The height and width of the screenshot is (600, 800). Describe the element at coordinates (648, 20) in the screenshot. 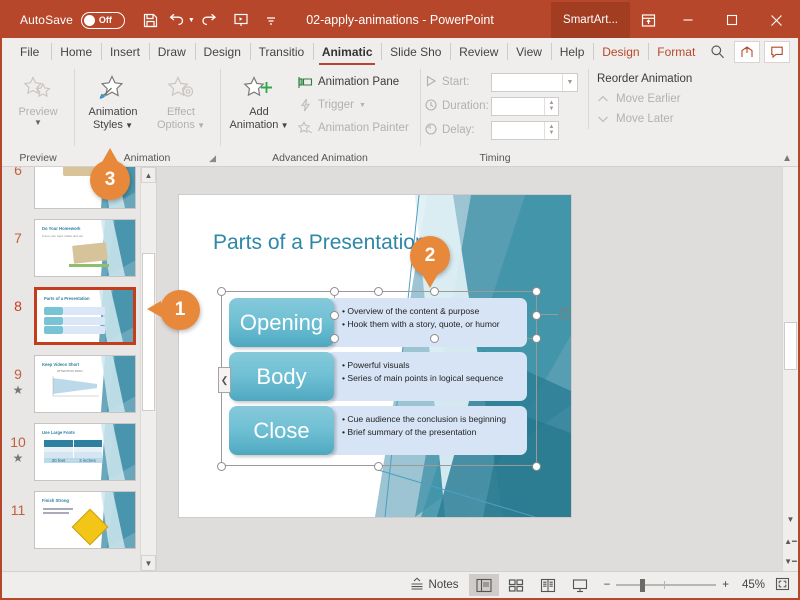

I see `ribbon-display-options-icon` at that location.